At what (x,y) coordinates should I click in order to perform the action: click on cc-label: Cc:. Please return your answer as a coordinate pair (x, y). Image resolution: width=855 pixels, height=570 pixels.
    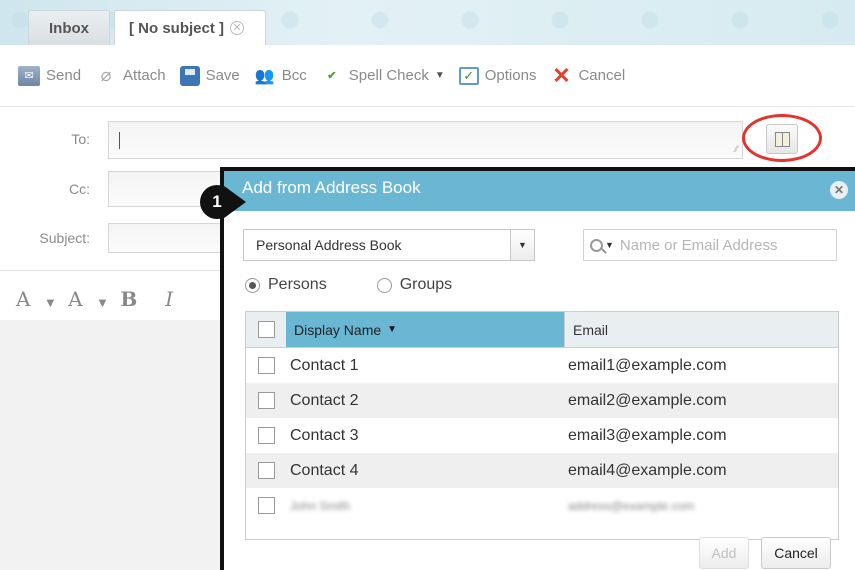
    Looking at the image, I should click on (79, 189).